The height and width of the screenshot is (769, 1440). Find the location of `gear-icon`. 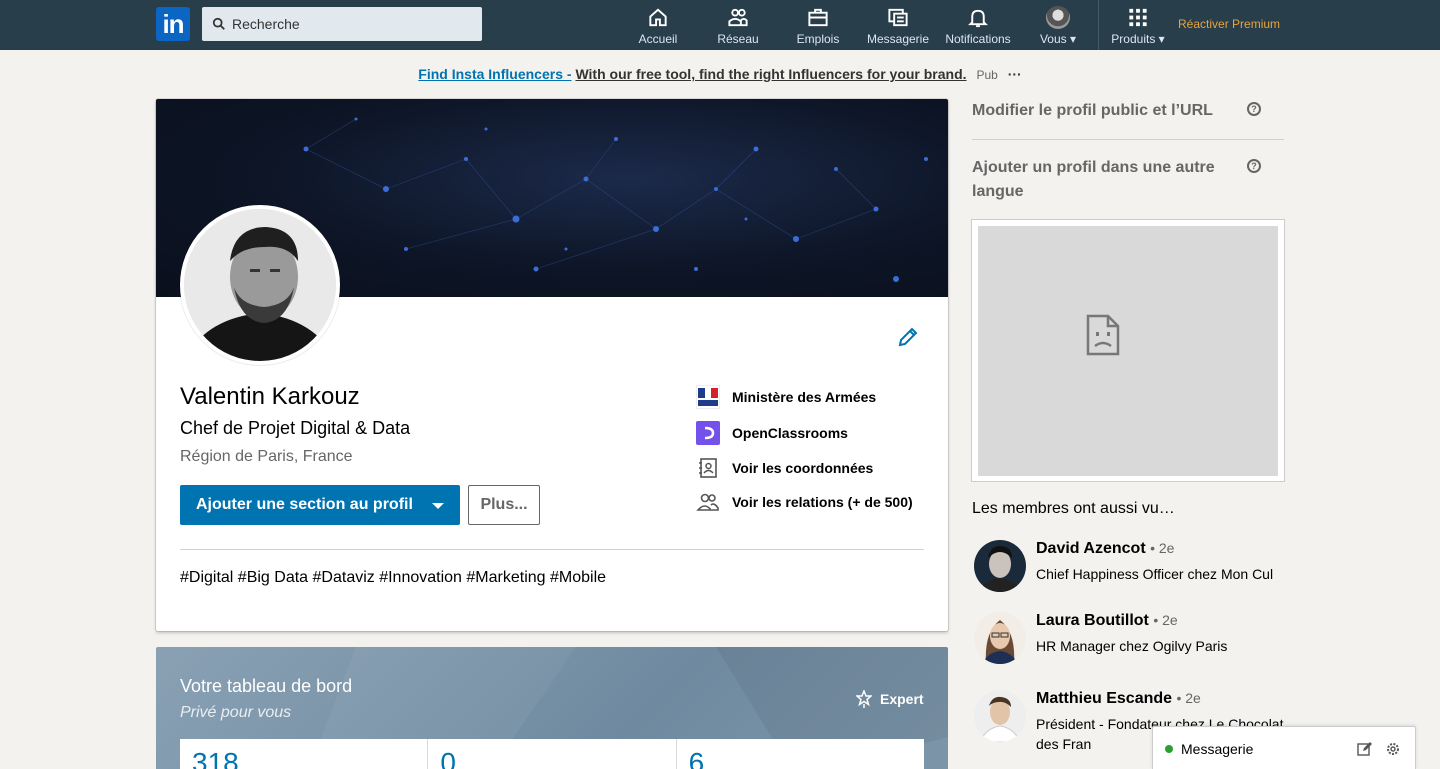

gear-icon is located at coordinates (1393, 749).